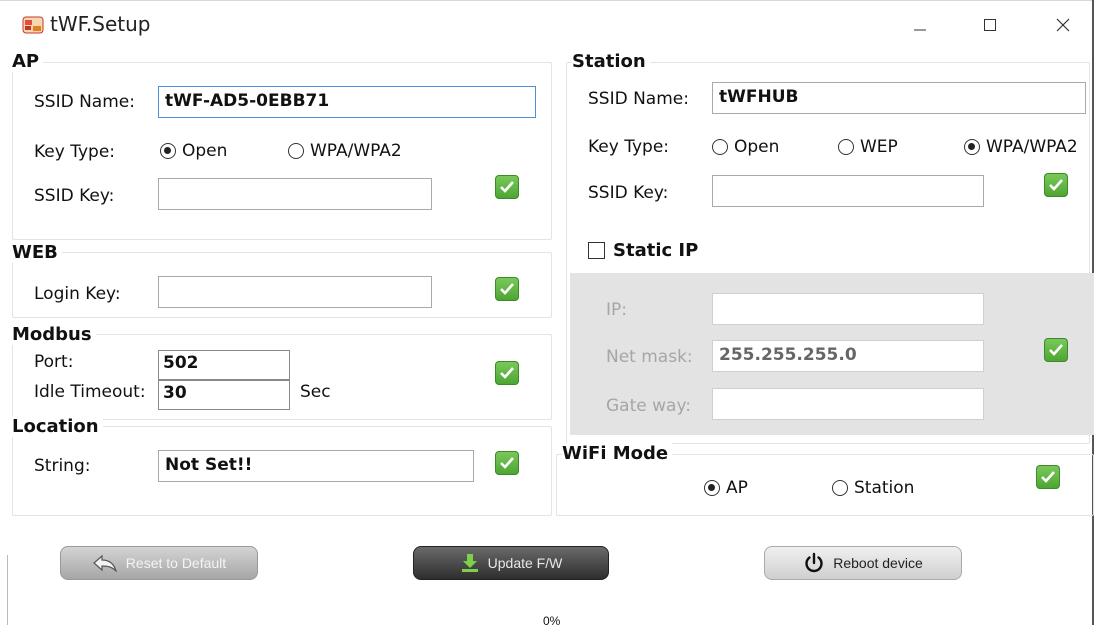 The width and height of the screenshot is (1094, 628). Describe the element at coordinates (848, 404) in the screenshot. I see `gateway-input` at that location.